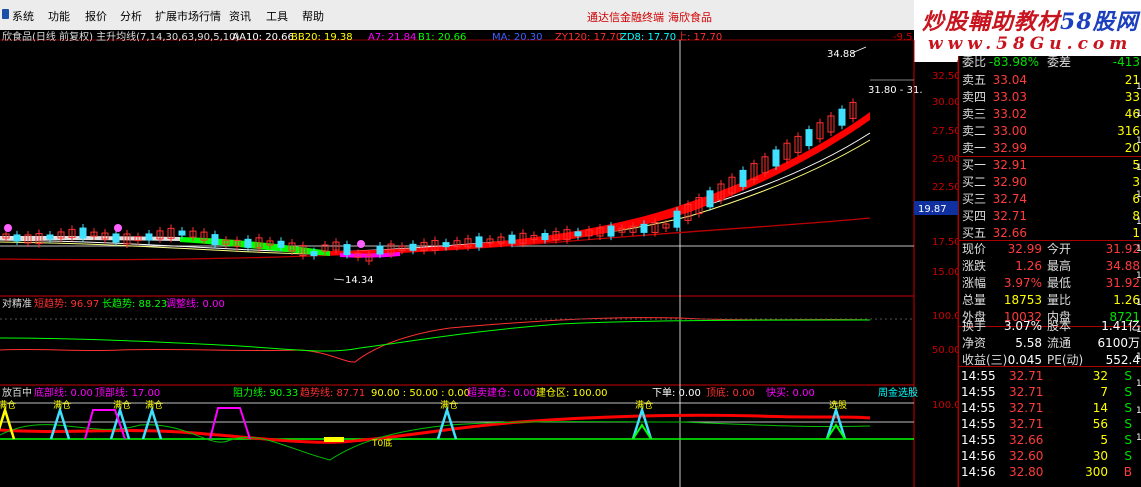 The height and width of the screenshot is (487, 1141). I want to click on tick-volume: 32, so click(1100, 376).